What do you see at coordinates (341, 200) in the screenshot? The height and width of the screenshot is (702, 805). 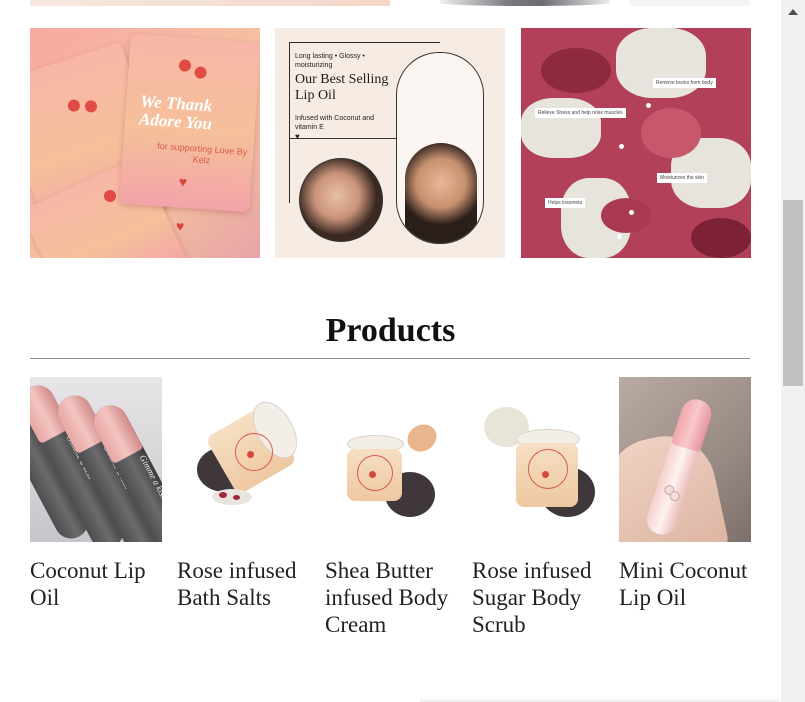 I see `circle-model-photo` at bounding box center [341, 200].